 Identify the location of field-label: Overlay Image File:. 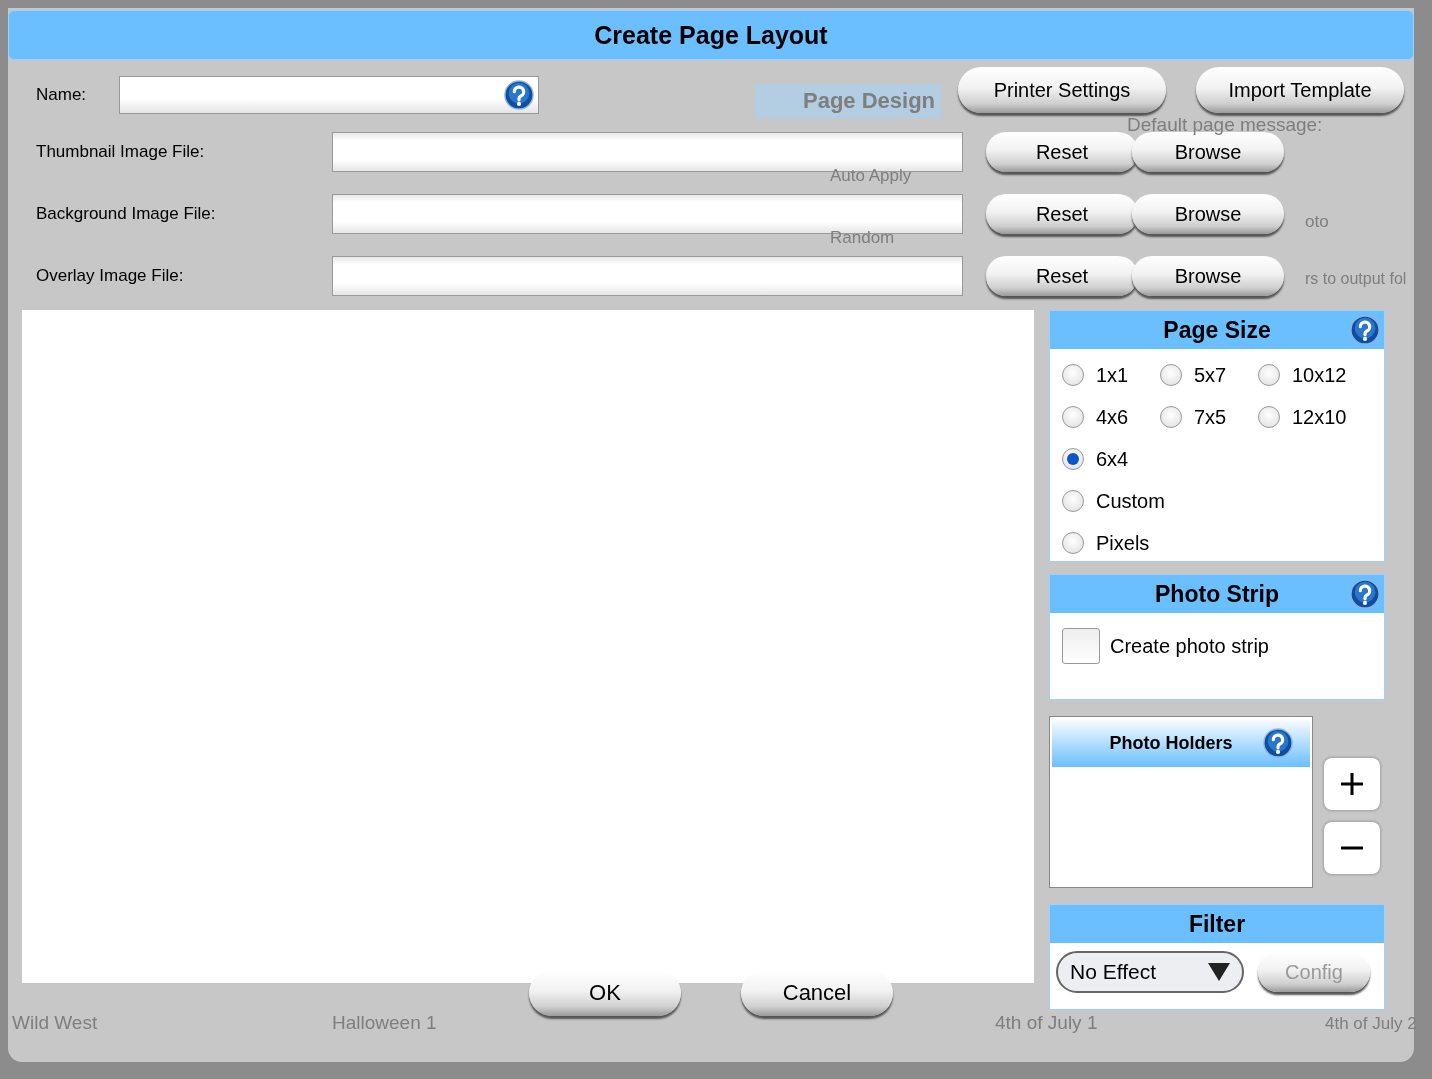
(110, 276).